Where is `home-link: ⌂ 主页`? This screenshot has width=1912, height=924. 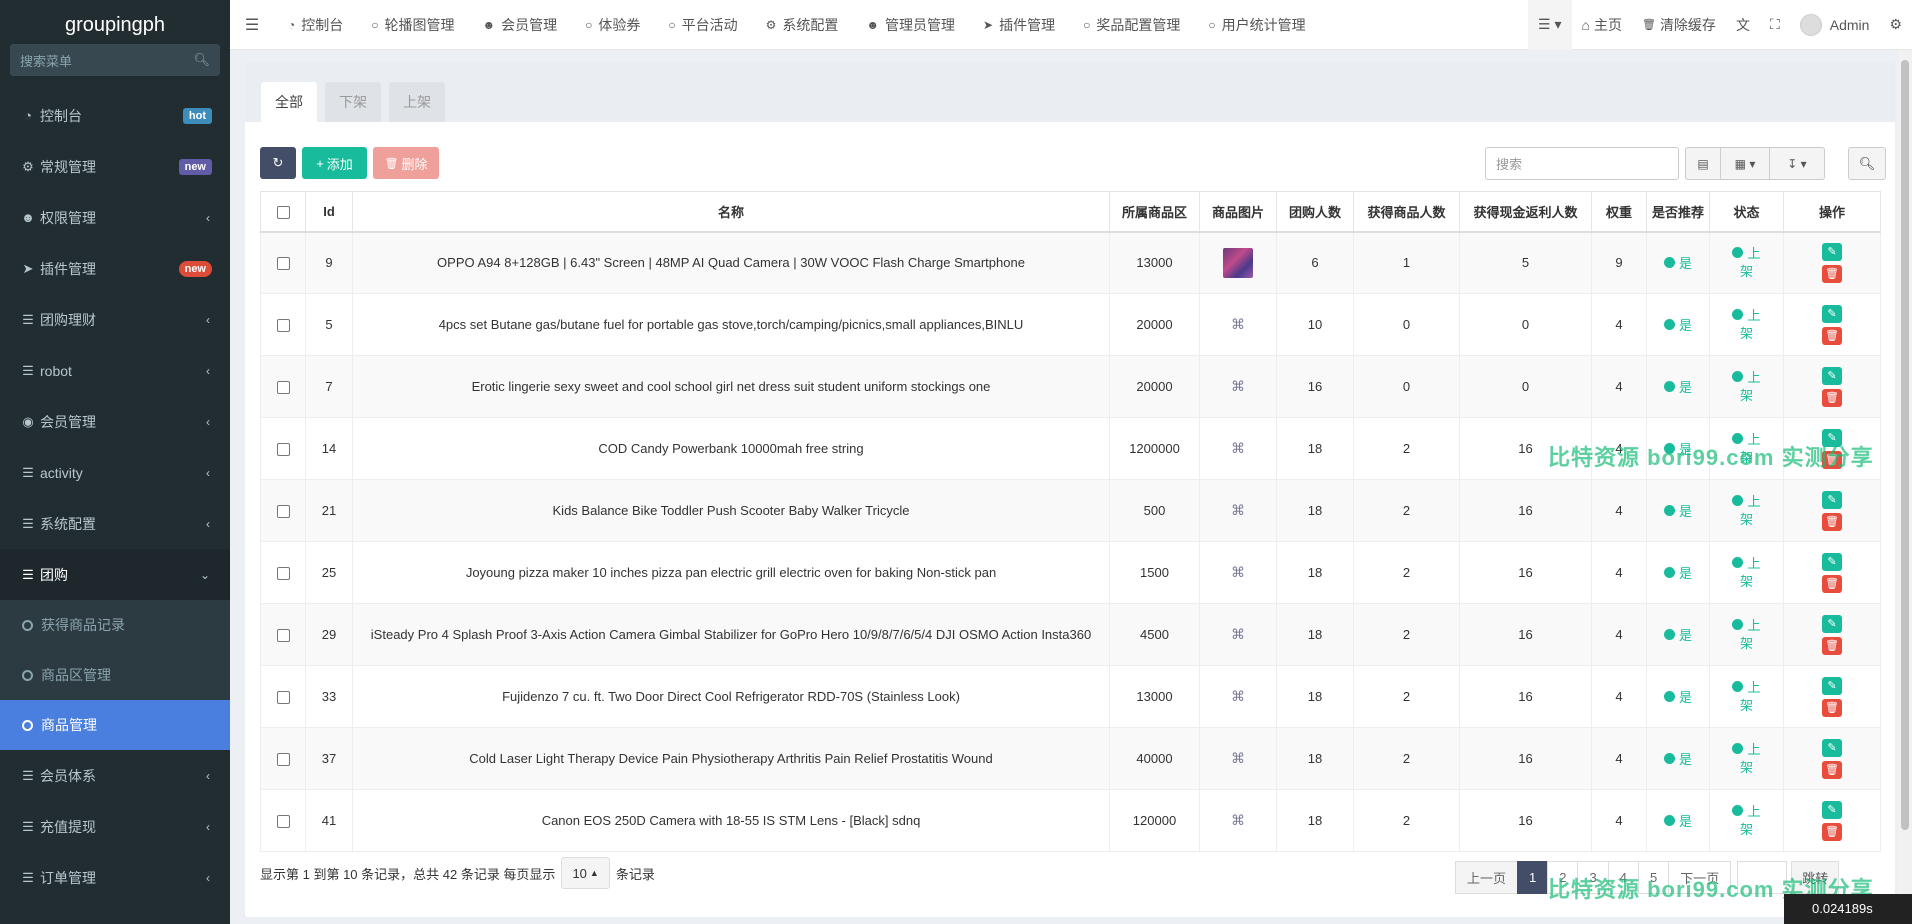
home-link: ⌂ 主页 is located at coordinates (1602, 25).